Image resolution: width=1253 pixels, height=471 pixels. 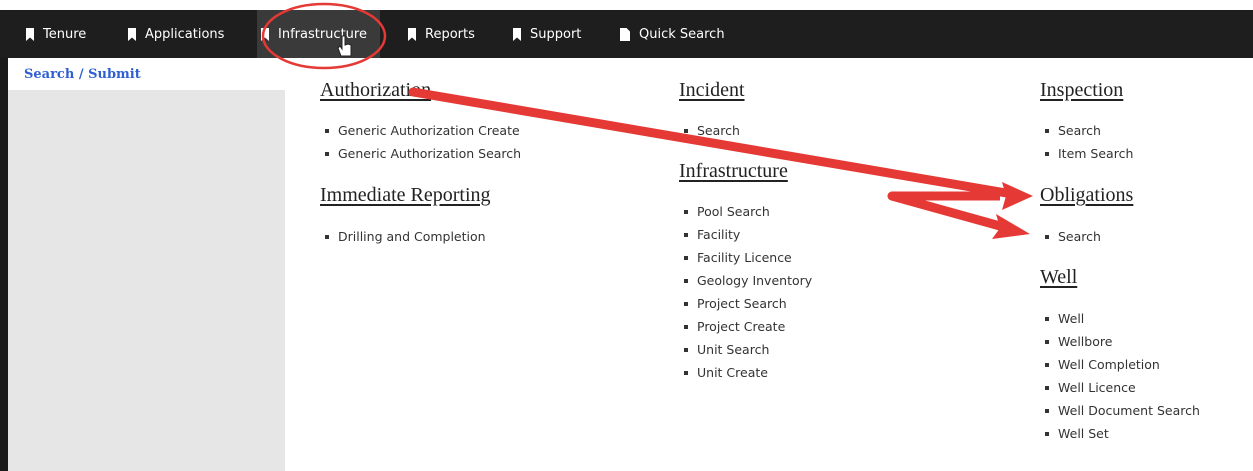 I want to click on nav-label: Quick Search, so click(x=682, y=34).